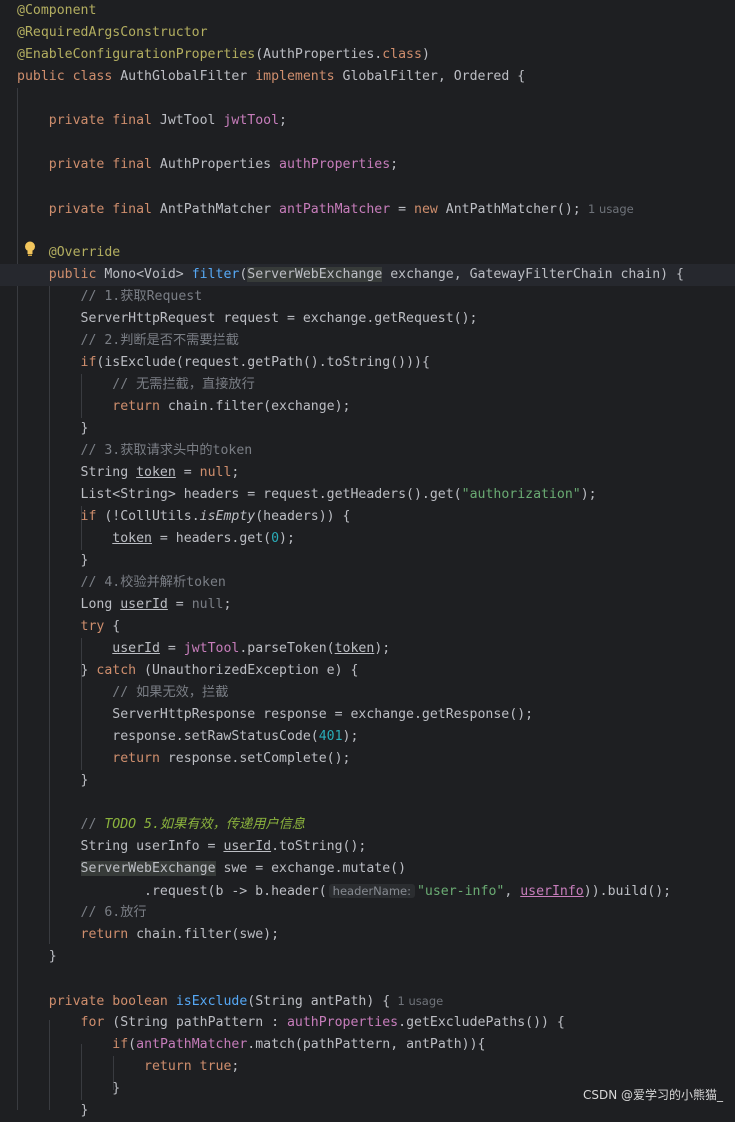 This screenshot has width=735, height=1122. Describe the element at coordinates (430, 209) in the screenshot. I see `code-token: new` at that location.